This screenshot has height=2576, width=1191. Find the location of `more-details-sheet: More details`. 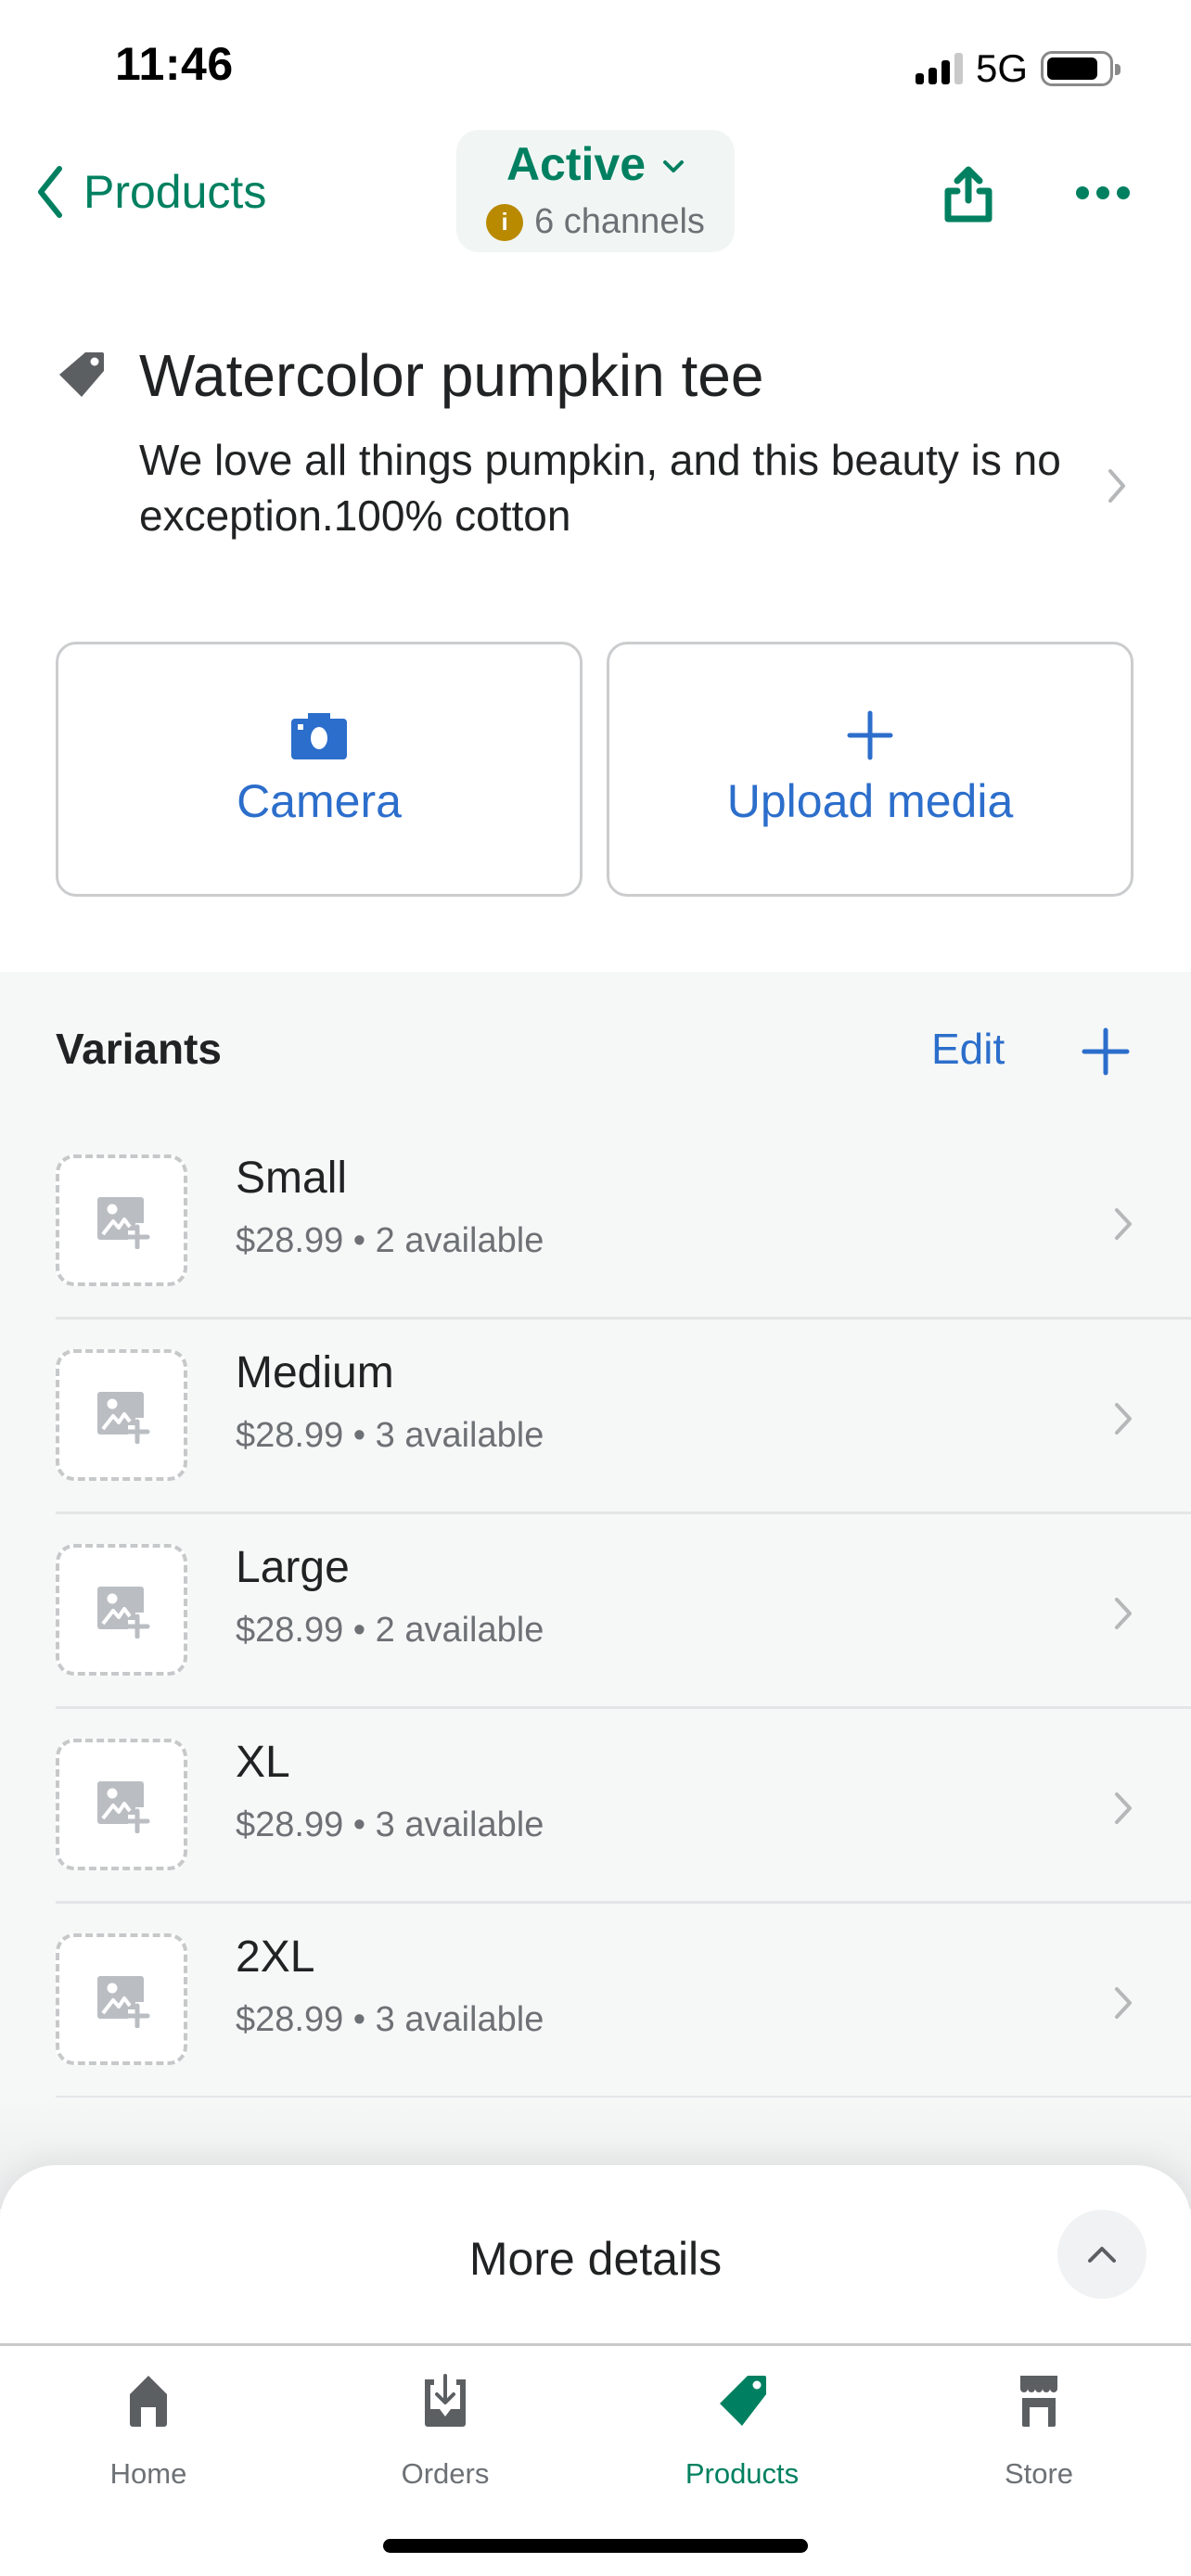

more-details-sheet: More details is located at coordinates (595, 2254).